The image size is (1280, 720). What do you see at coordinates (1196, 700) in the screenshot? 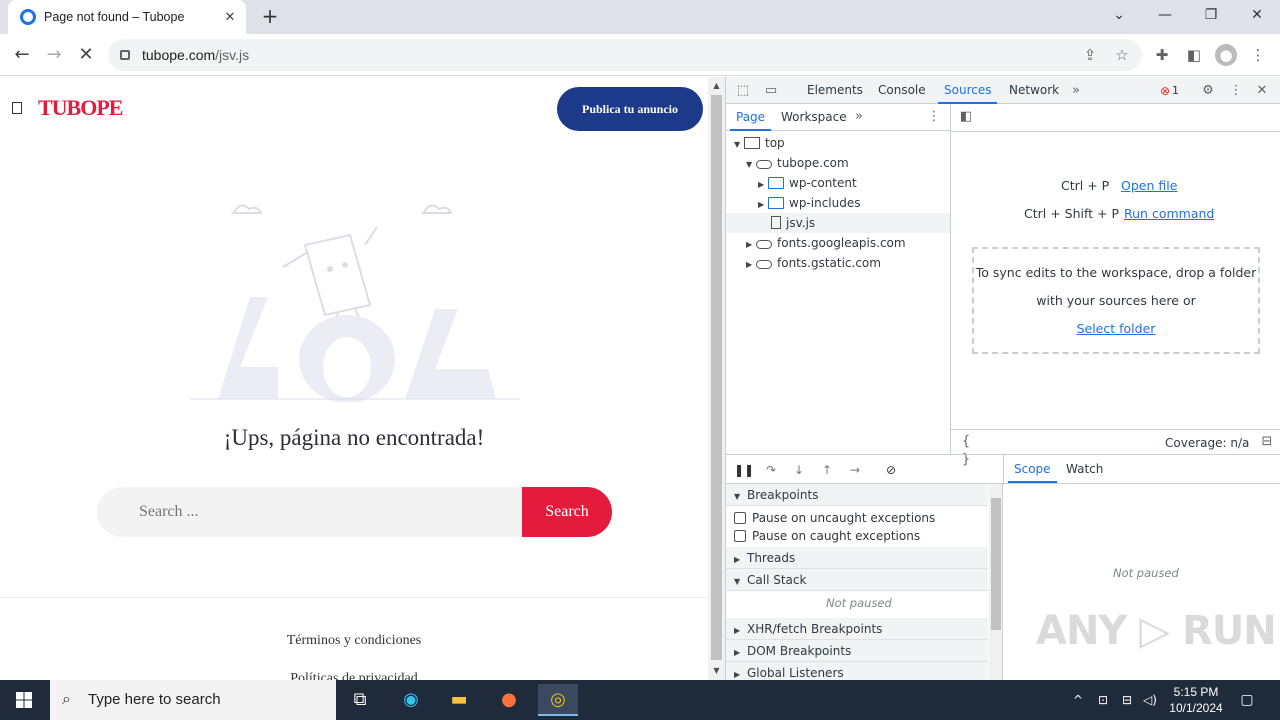
I see `taskbar-clock: 5:15 PM 10/1/2024` at bounding box center [1196, 700].